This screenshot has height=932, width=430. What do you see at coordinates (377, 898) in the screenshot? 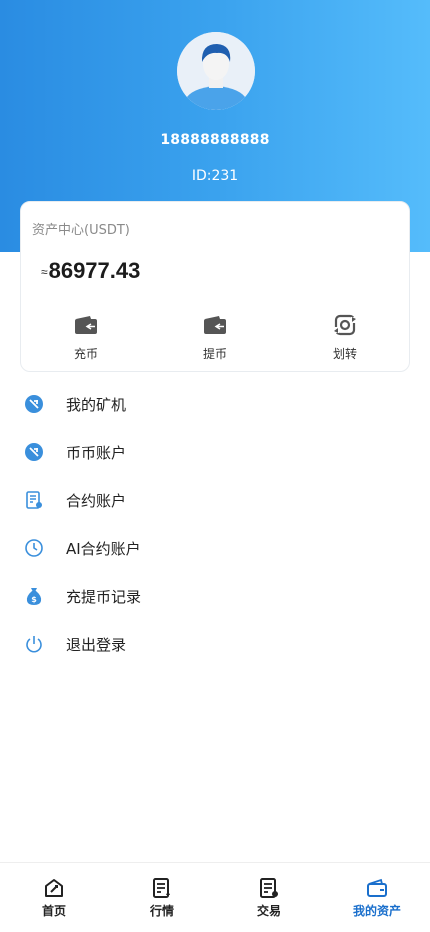
I see `tab-my-assets: 我的资产` at bounding box center [377, 898].